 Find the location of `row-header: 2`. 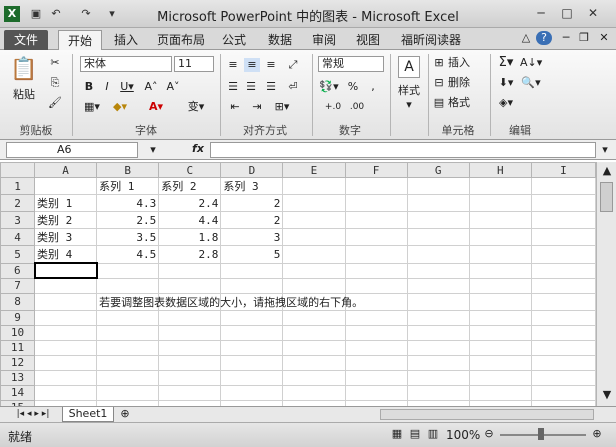

row-header: 2 is located at coordinates (18, 203).